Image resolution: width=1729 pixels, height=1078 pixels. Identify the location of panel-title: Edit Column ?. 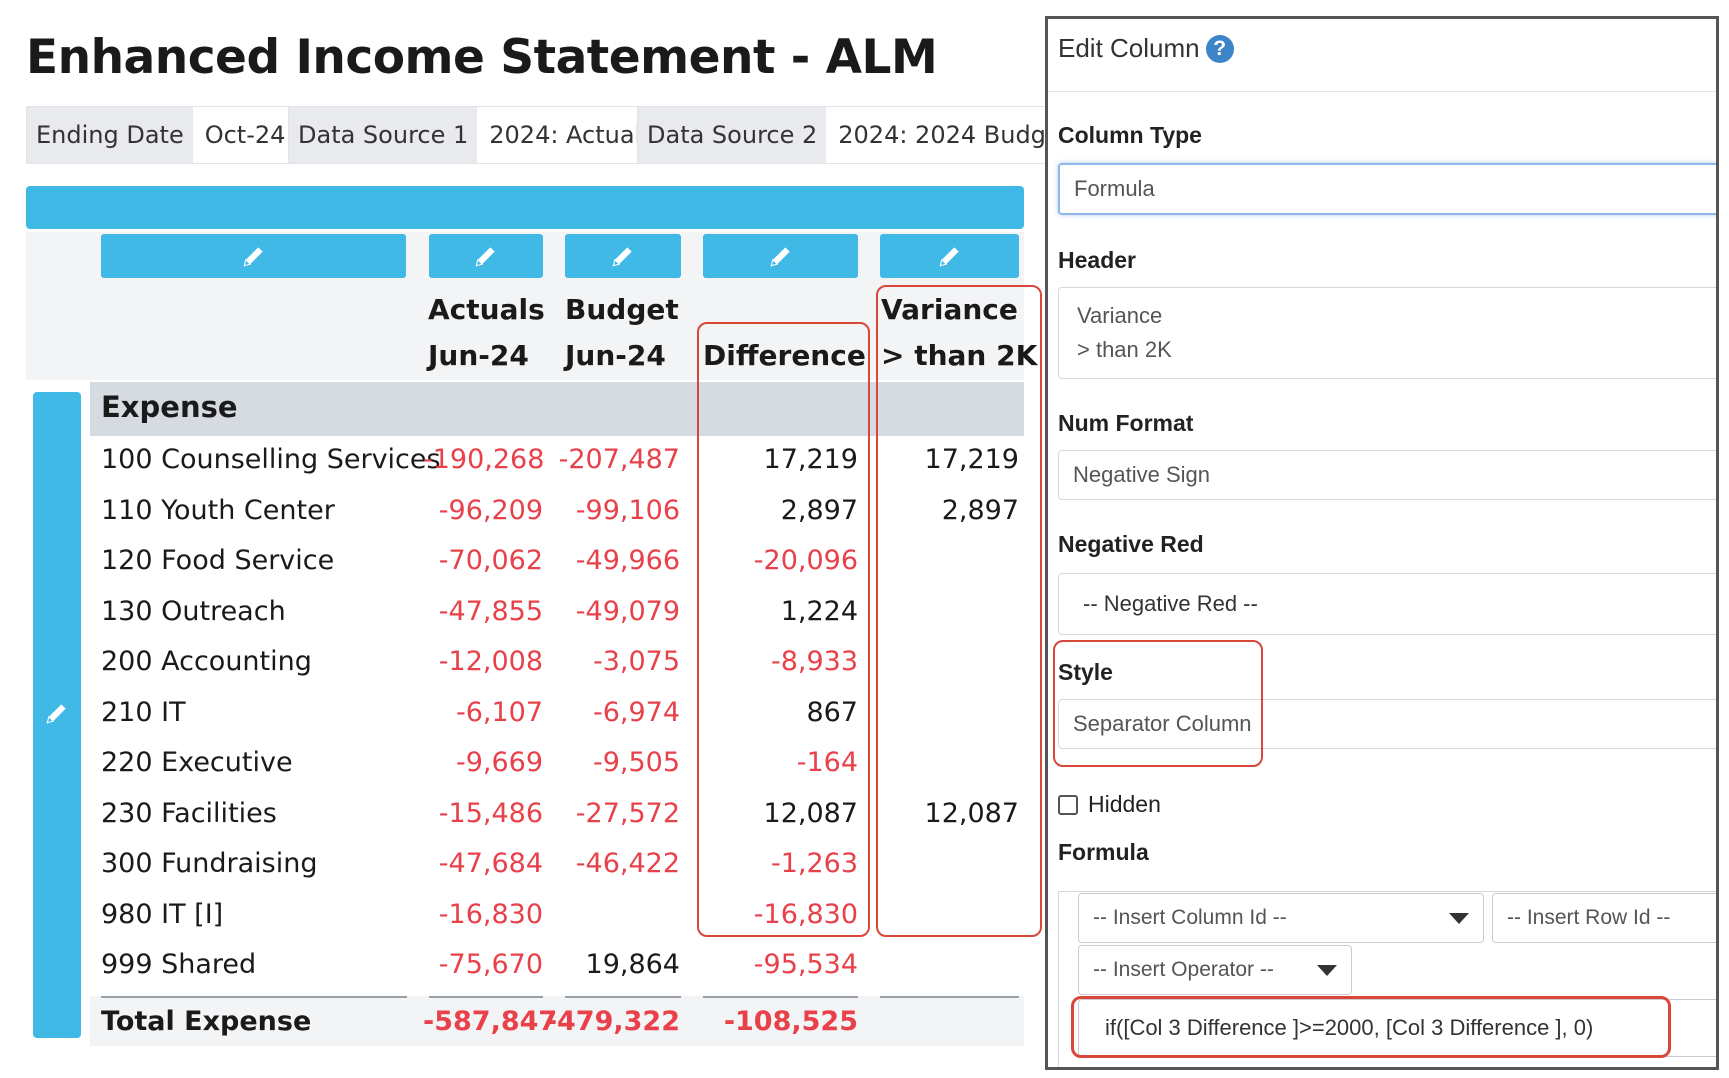
(1146, 48).